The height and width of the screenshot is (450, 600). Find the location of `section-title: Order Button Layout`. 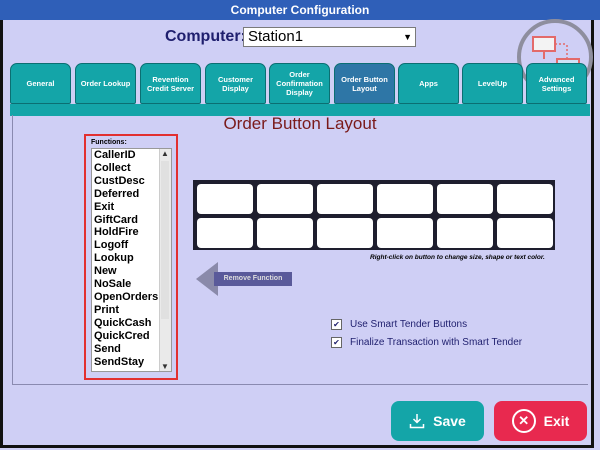

section-title: Order Button Layout is located at coordinates (300, 123).